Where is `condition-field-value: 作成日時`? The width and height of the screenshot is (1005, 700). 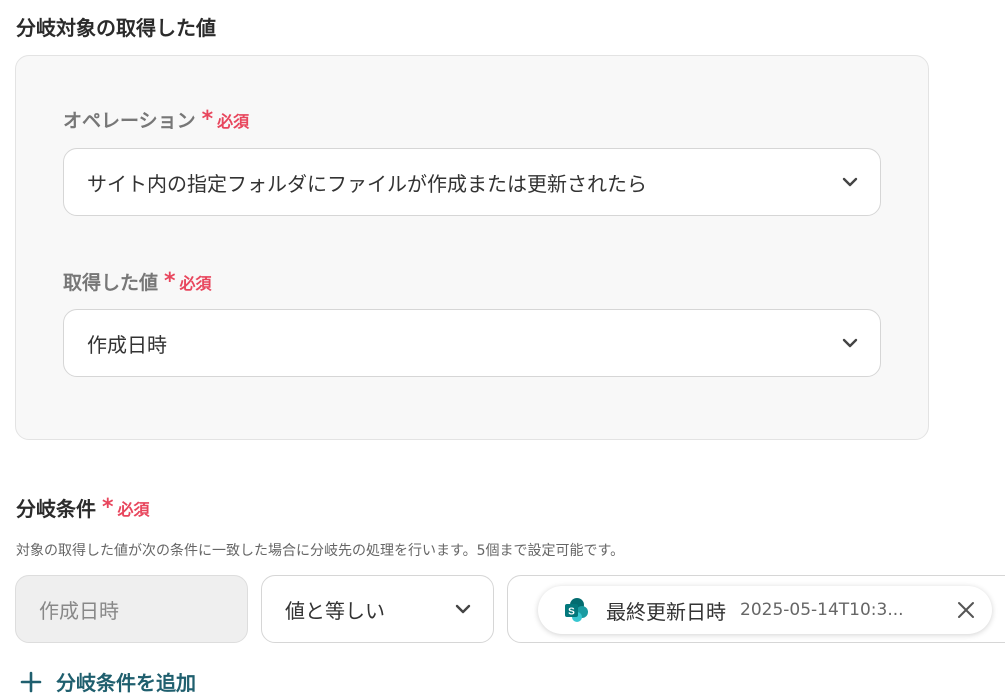
condition-field-value: 作成日時 is located at coordinates (79, 610).